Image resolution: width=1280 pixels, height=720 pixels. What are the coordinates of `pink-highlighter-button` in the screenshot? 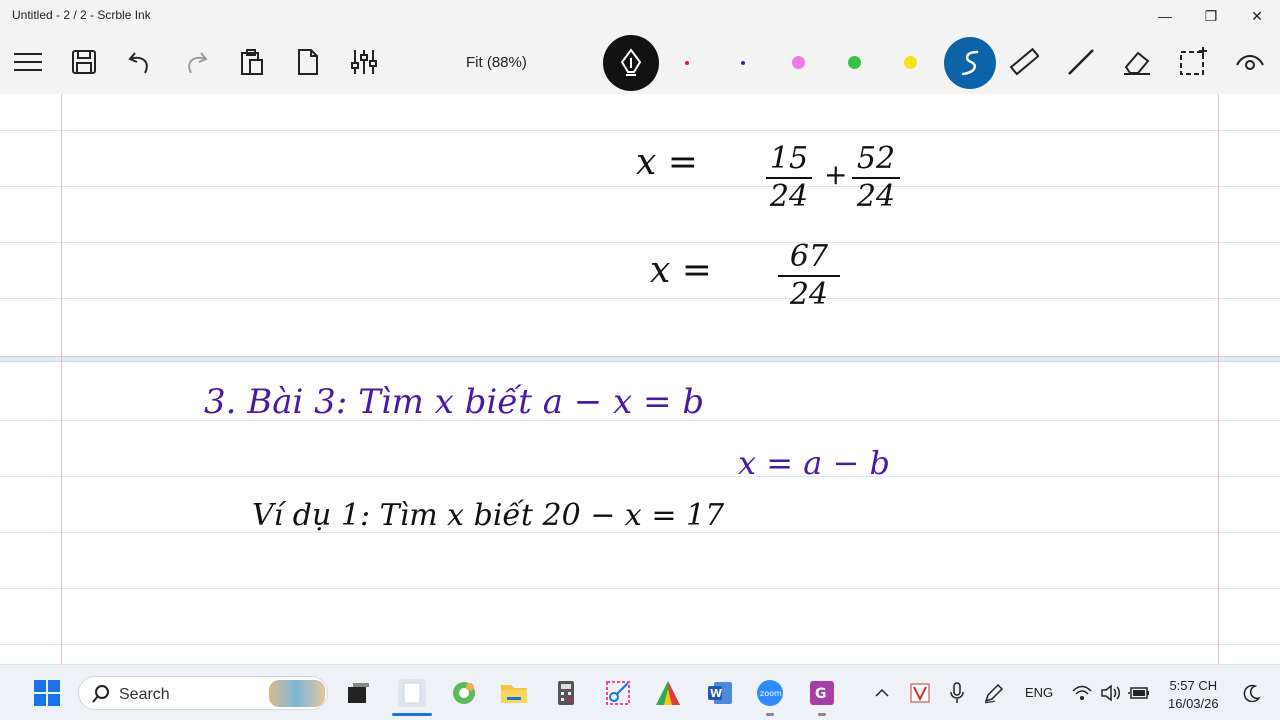 It's located at (798, 62).